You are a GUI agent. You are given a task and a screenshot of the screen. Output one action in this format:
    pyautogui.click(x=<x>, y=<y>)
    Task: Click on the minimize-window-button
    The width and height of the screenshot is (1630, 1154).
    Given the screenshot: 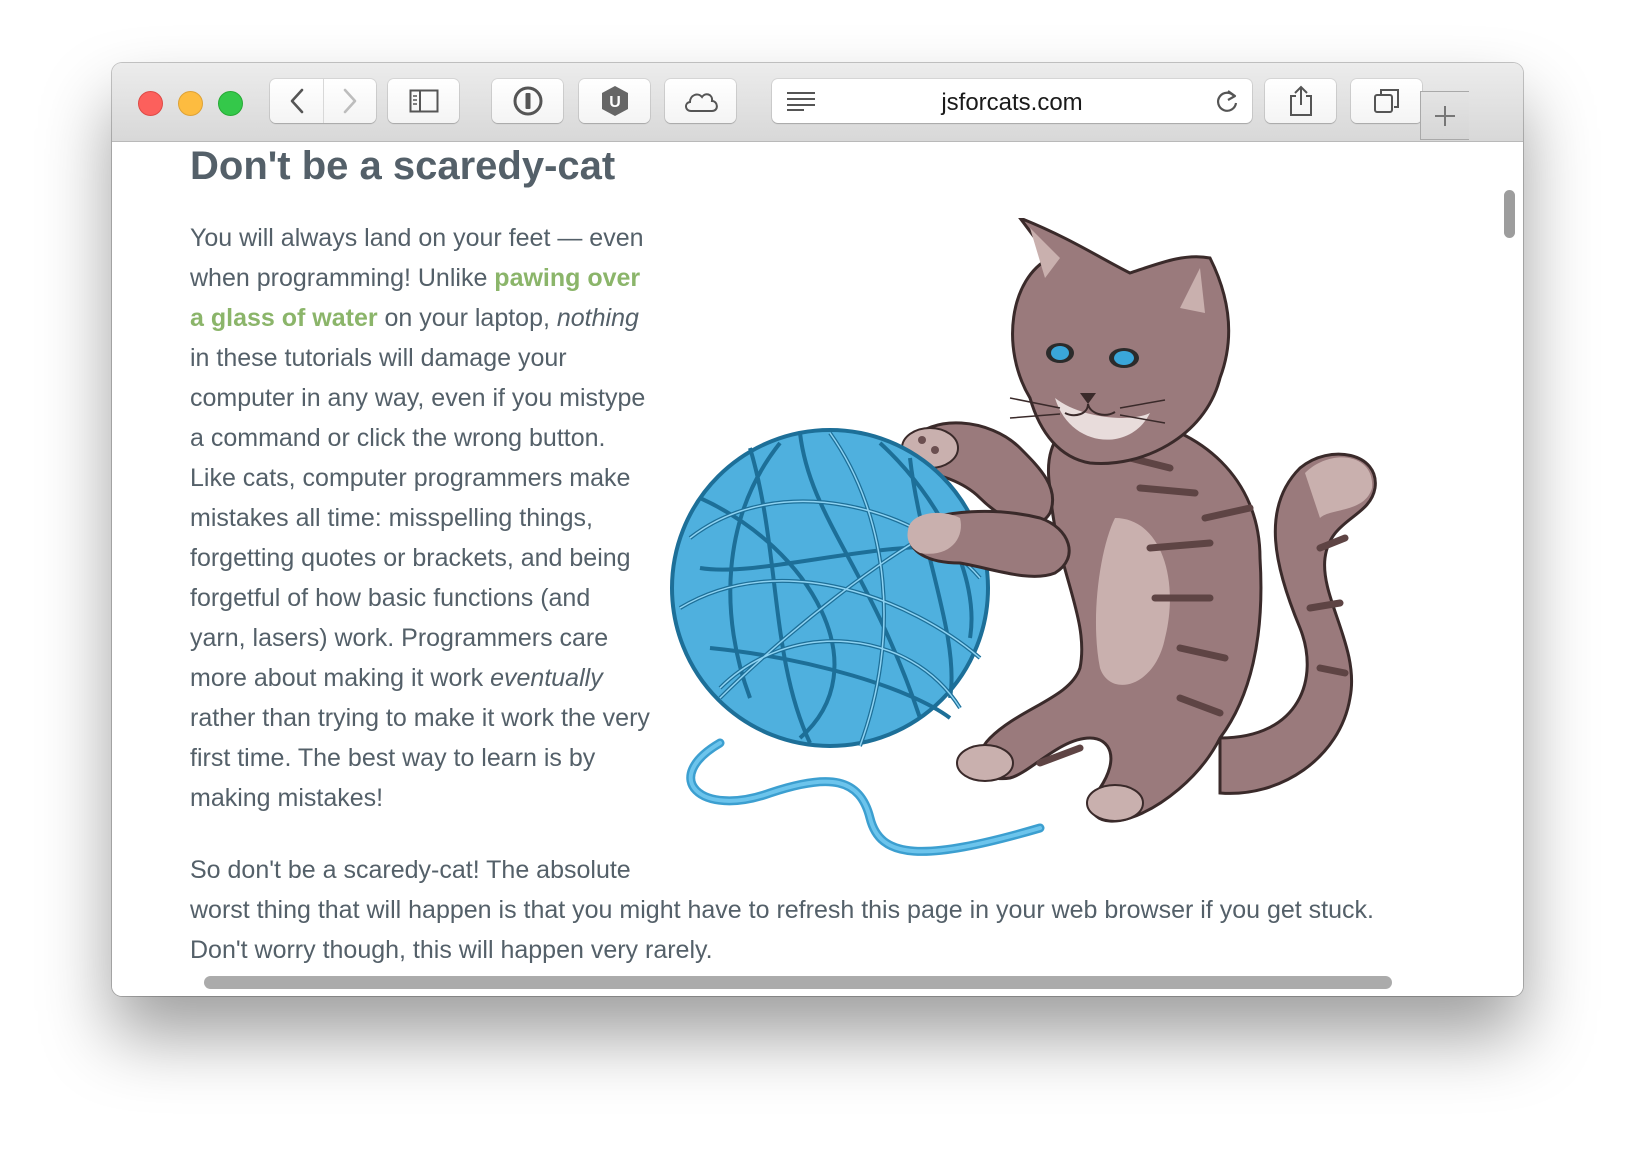 What is the action you would take?
    pyautogui.click(x=190, y=103)
    